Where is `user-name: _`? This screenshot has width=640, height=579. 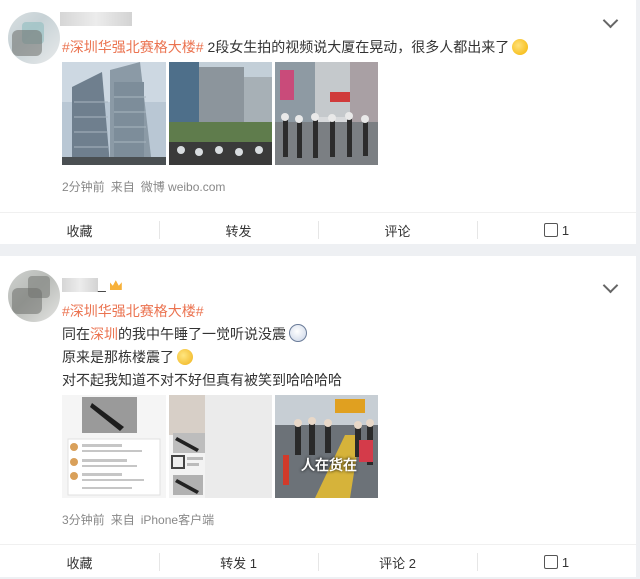 user-name: _ is located at coordinates (92, 284).